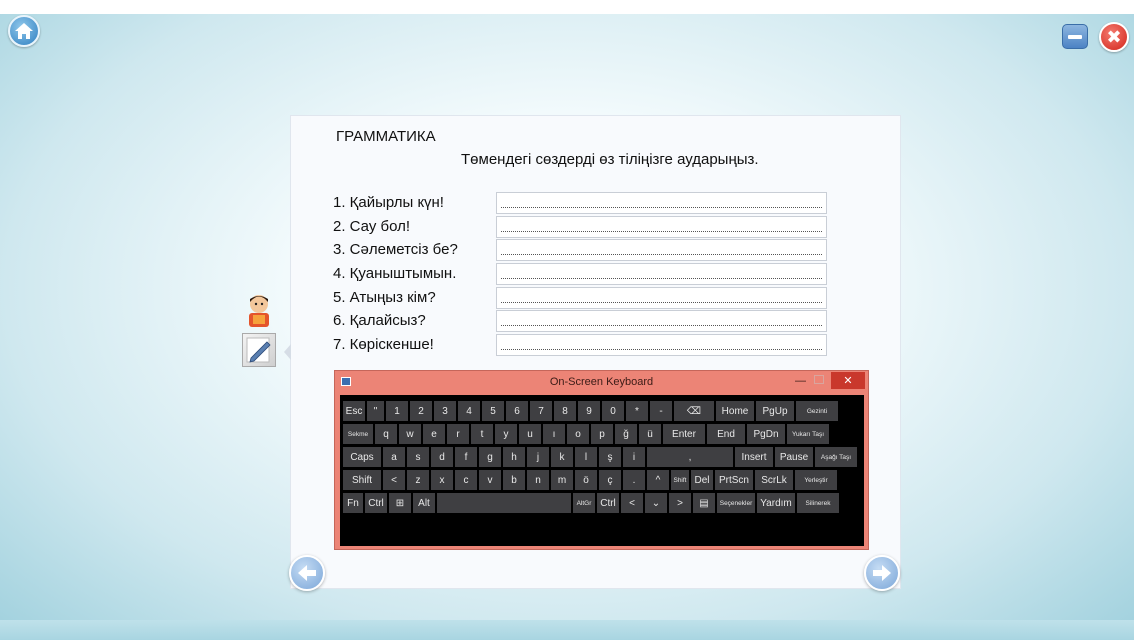 This screenshot has height=640, width=1134. What do you see at coordinates (530, 434) in the screenshot?
I see `keyboard-key: u` at bounding box center [530, 434].